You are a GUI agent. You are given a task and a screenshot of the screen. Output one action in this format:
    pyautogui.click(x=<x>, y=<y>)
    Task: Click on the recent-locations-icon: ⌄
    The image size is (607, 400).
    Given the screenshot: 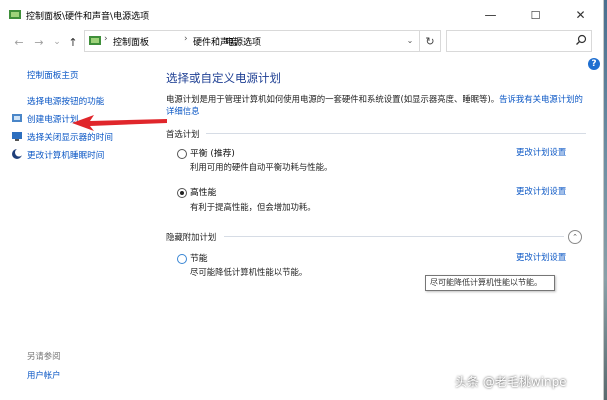 What is the action you would take?
    pyautogui.click(x=57, y=42)
    